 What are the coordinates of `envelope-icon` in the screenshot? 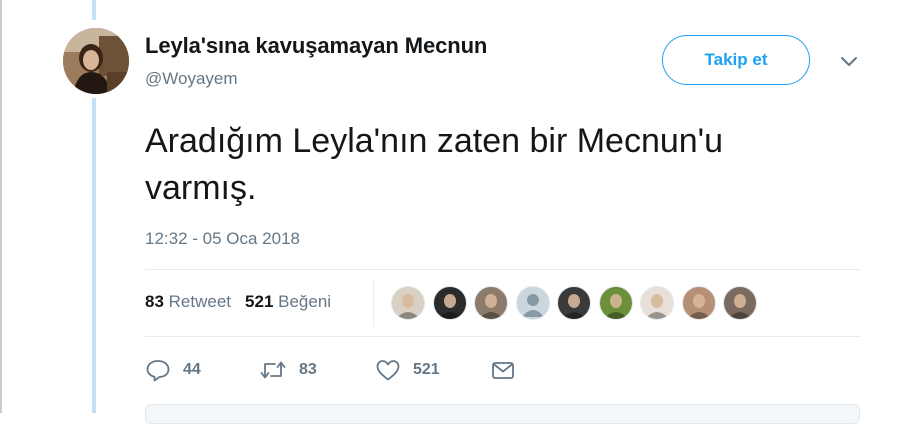 It's located at (503, 370).